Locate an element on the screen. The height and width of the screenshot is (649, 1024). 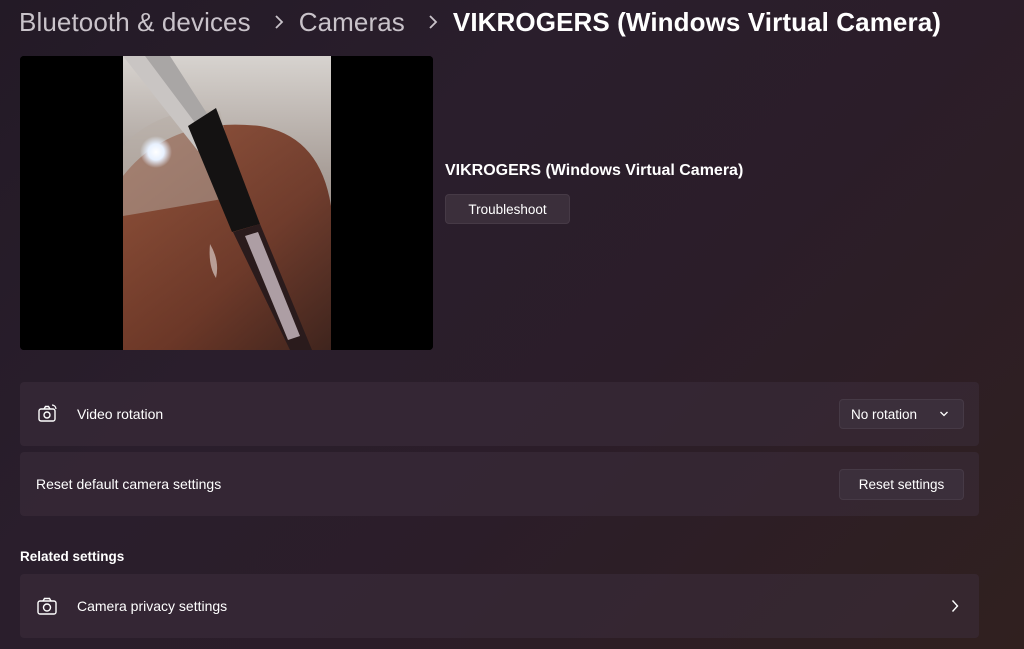
breadcrumb-bluetooth-devices: Bluetooth & devices is located at coordinates (135, 22).